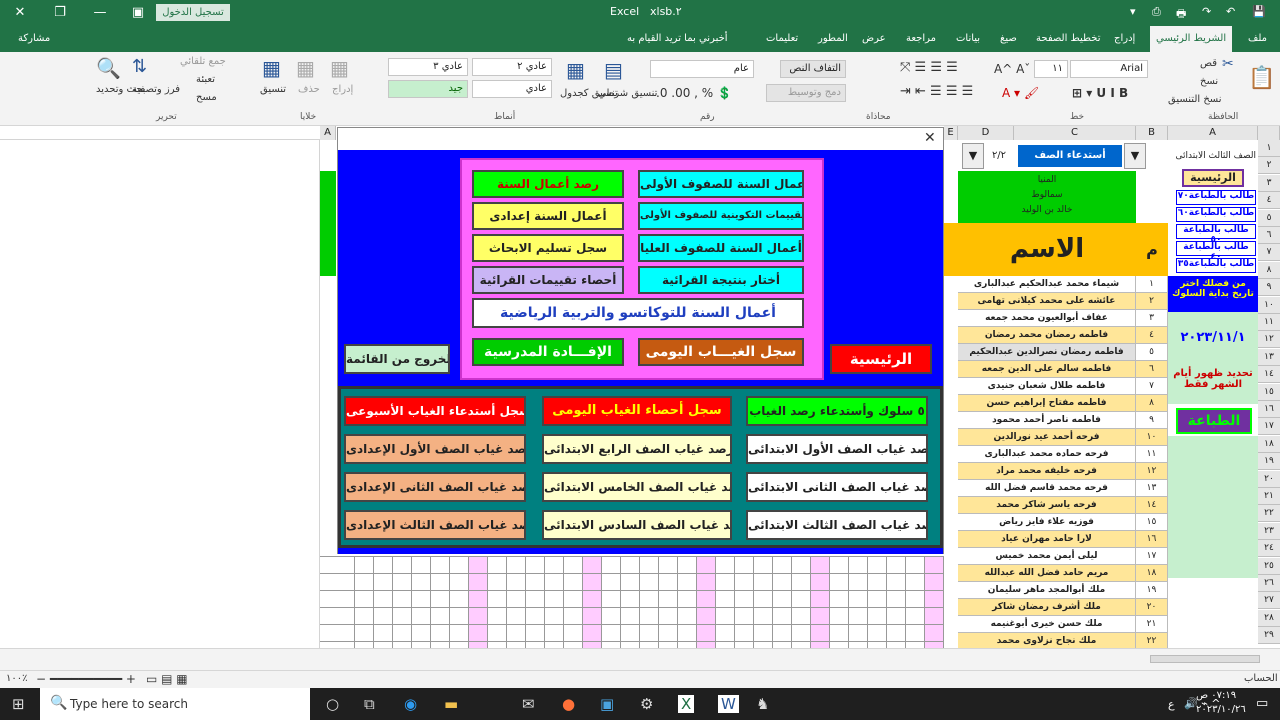 This screenshot has width=1280, height=720. Describe the element at coordinates (1152, 437) in the screenshot. I see `student-number: ١٠` at that location.